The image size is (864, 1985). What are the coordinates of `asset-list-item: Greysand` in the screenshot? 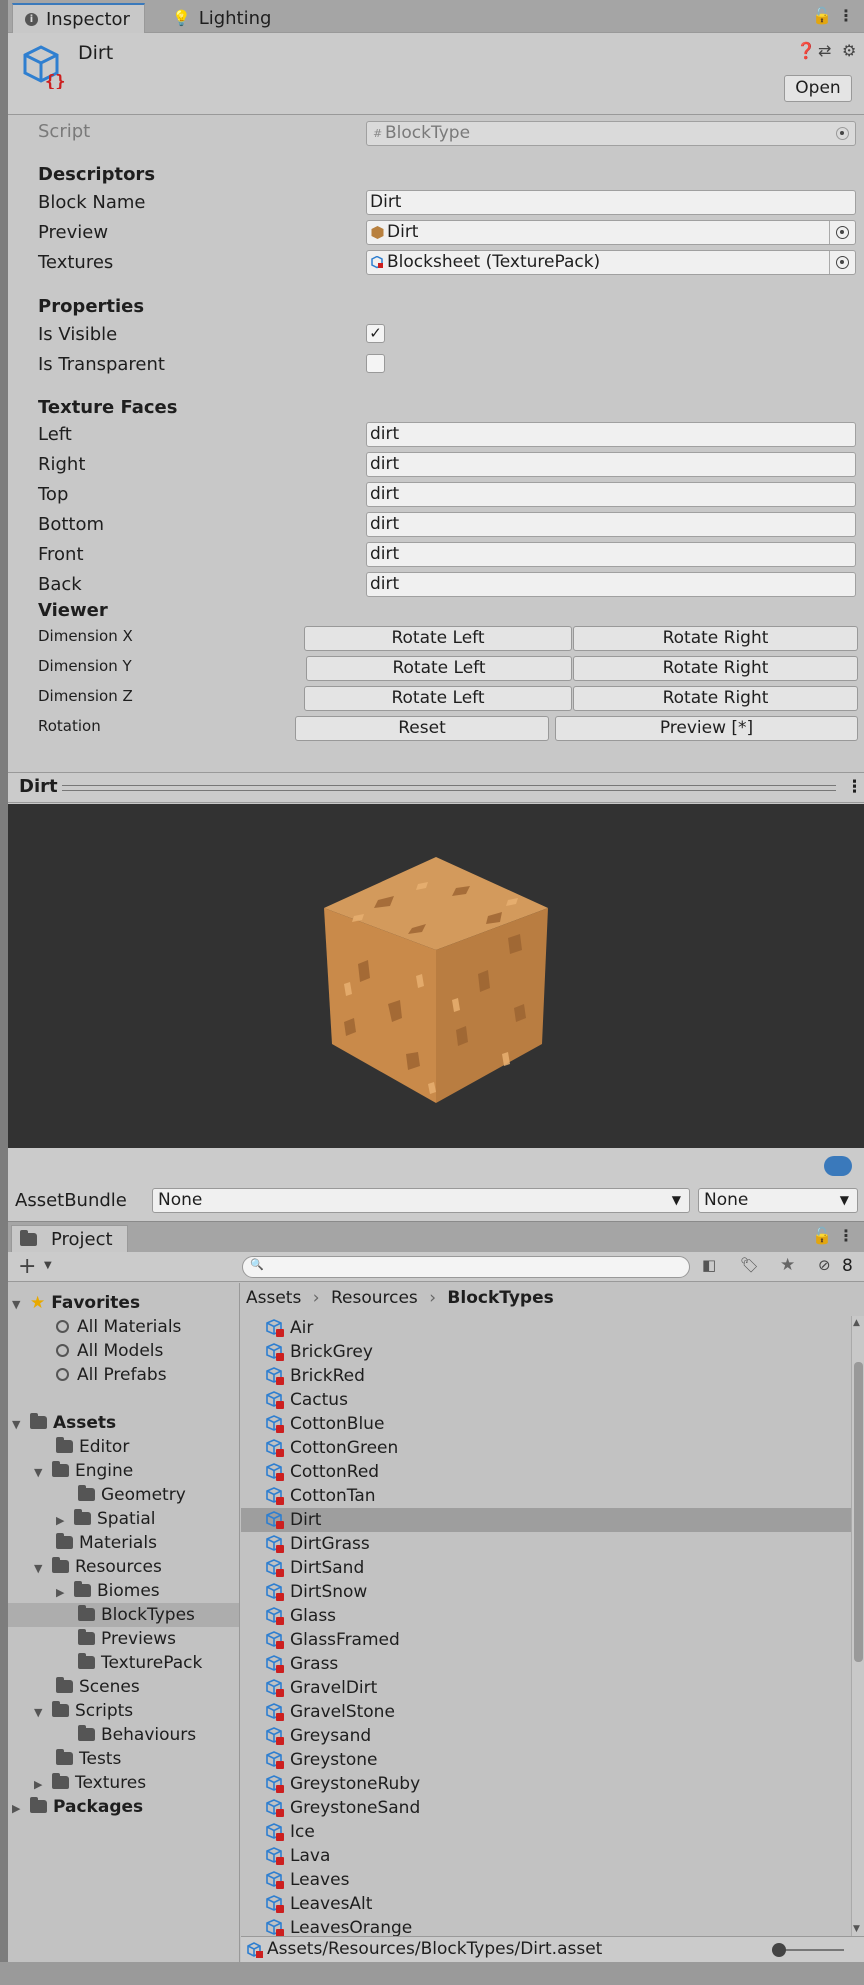 It's located at (546, 1736).